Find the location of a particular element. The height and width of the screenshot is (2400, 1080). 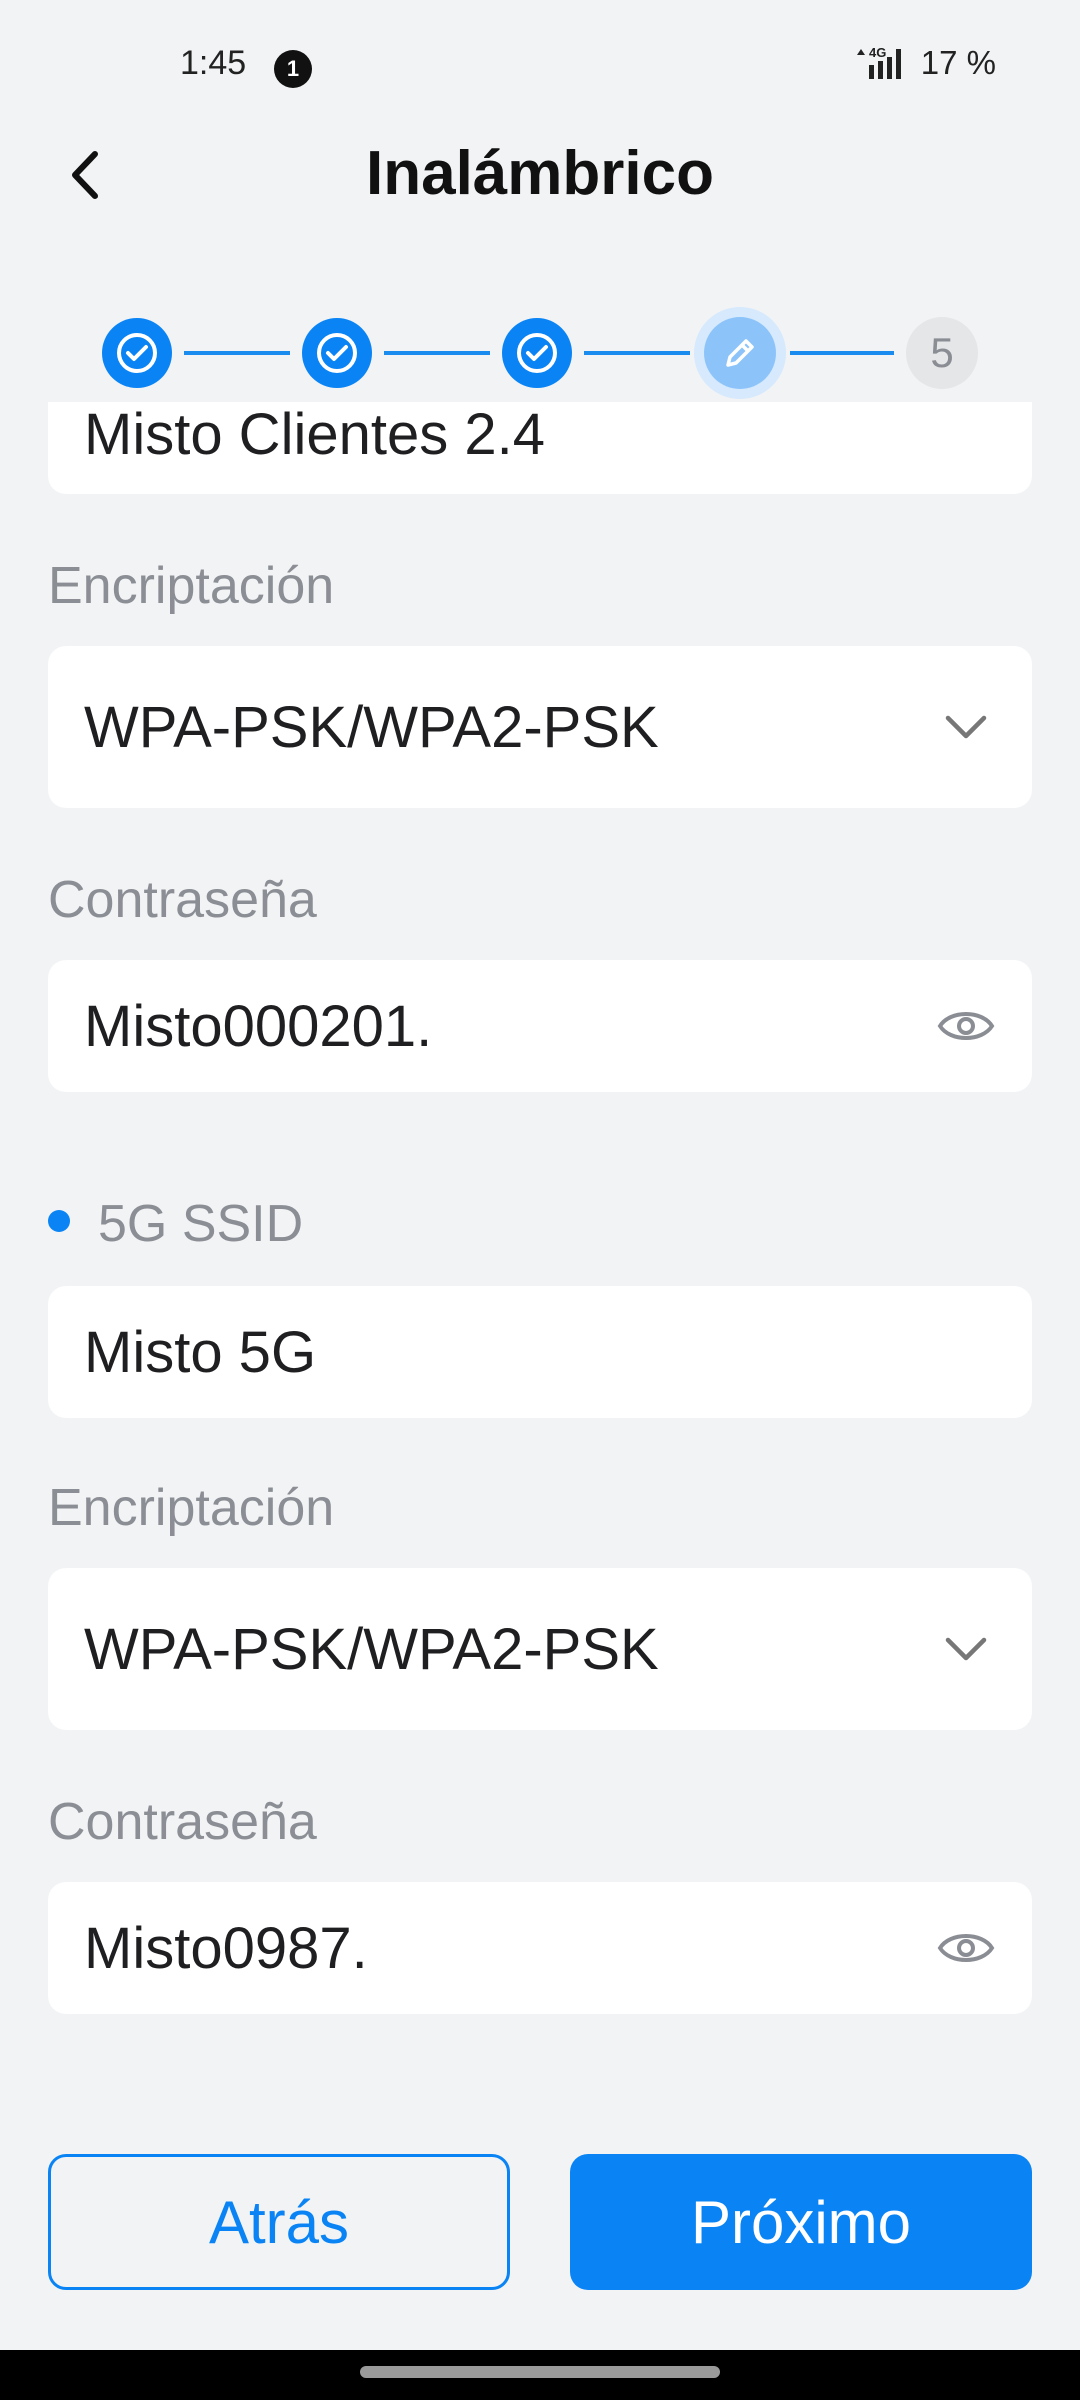

encryption-24-label: Encriptación is located at coordinates (191, 586).